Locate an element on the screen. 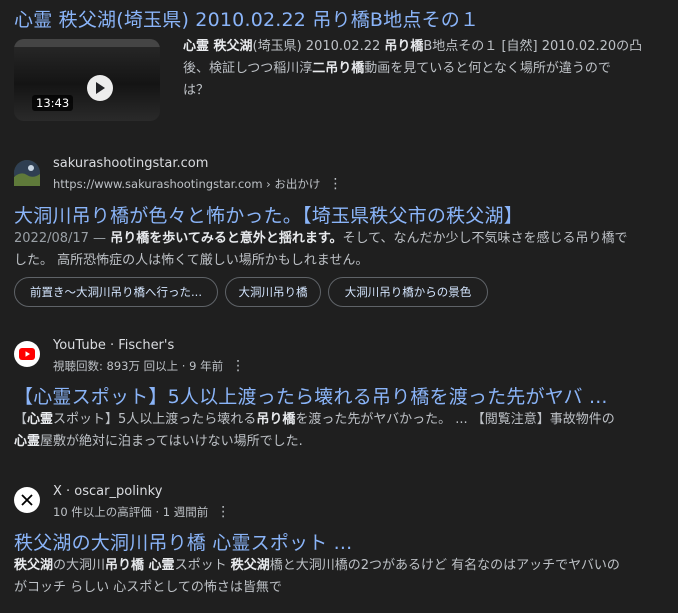  video-thumbnail: 13:43 is located at coordinates (87, 80).